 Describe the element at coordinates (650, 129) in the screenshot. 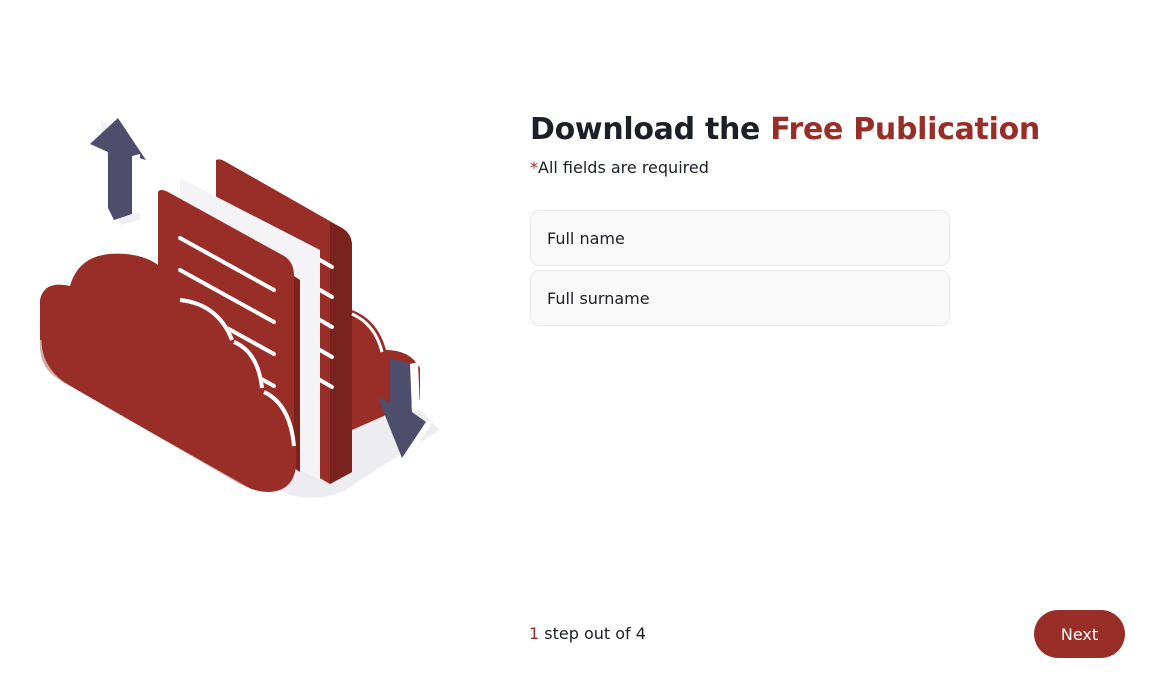

I see `title-prefix: Download the` at that location.